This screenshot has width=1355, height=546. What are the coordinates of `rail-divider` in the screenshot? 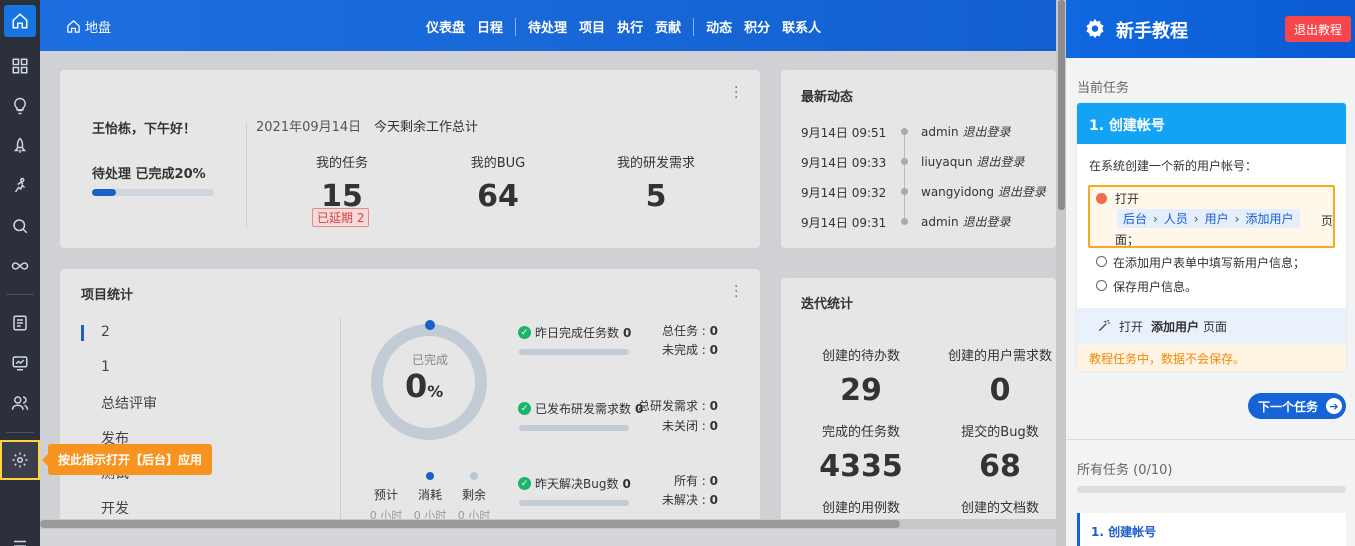 It's located at (20, 432).